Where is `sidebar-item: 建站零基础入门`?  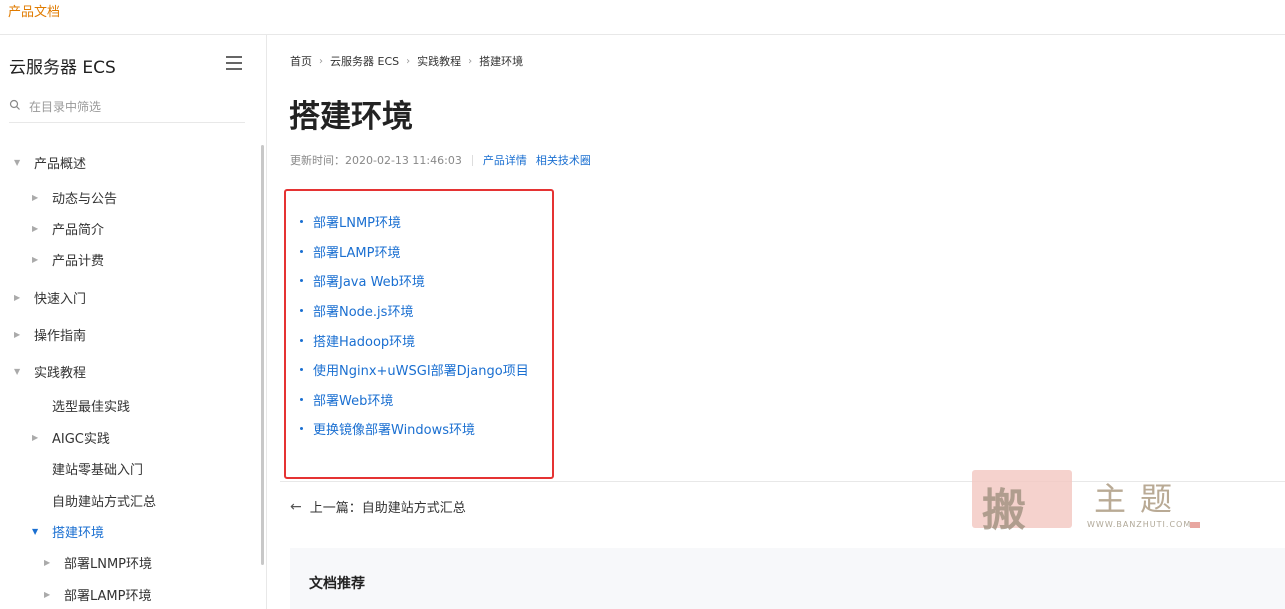 sidebar-item: 建站零基础入门 is located at coordinates (87, 468).